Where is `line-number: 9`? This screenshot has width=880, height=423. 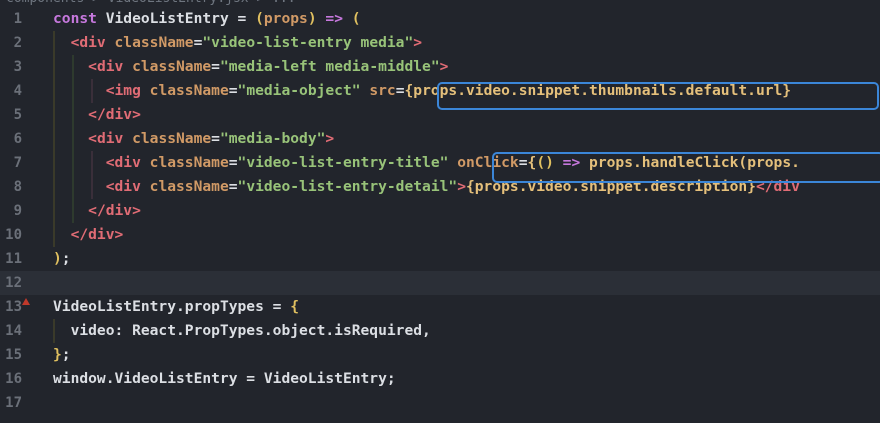
line-number: 9 is located at coordinates (17, 211).